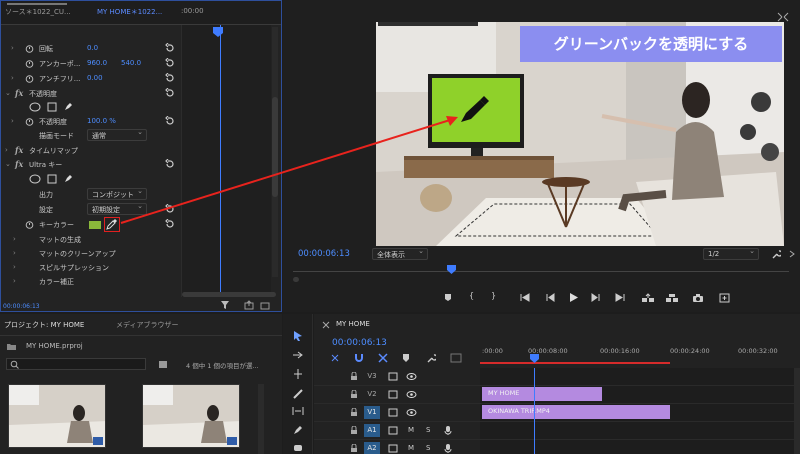 The width and height of the screenshot is (800, 454). I want to click on fit-select: 全体表示, so click(400, 253).